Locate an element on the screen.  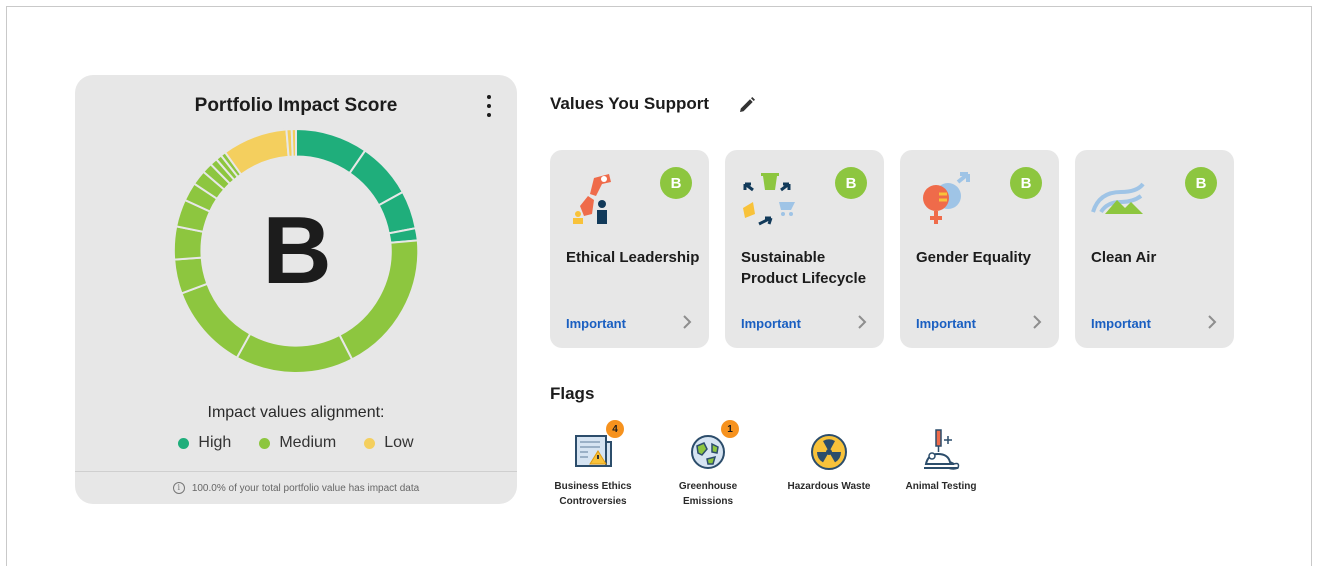
card-title: Portfolio Impact Score is located at coordinates (296, 105).